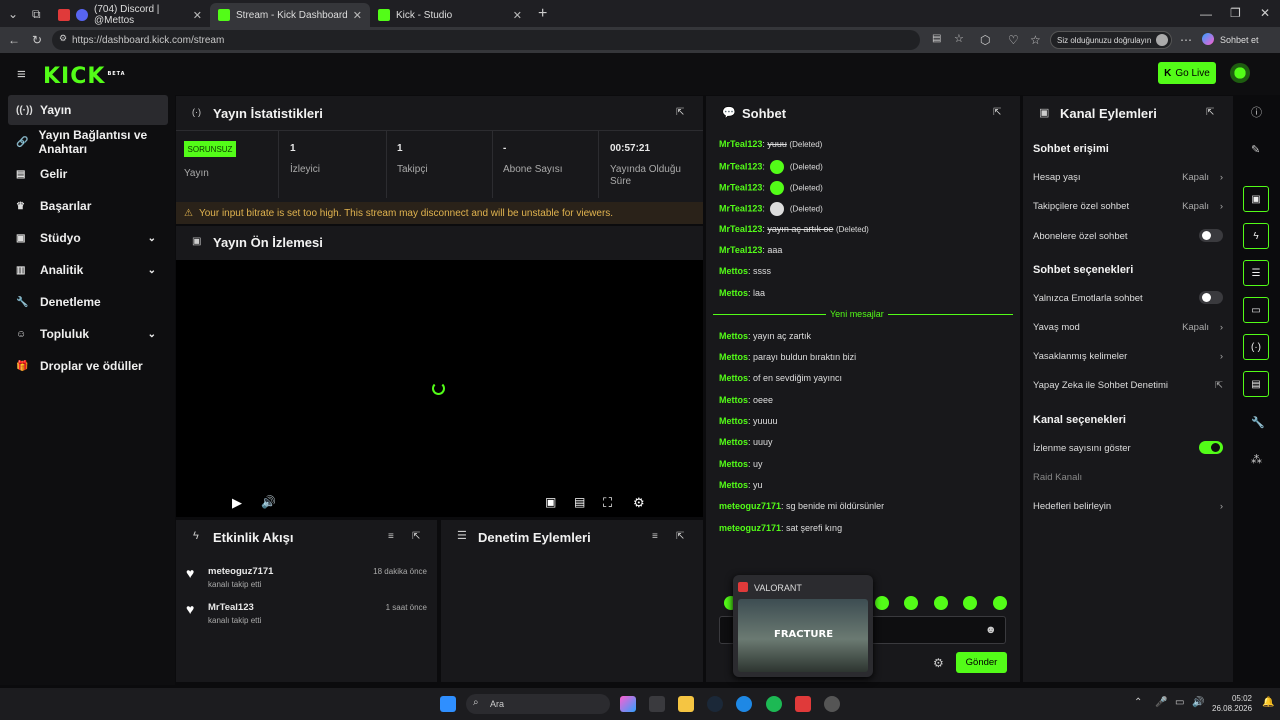 This screenshot has height=720, width=1280. What do you see at coordinates (64, 15) in the screenshot?
I see `youtube-favicon-icon` at bounding box center [64, 15].